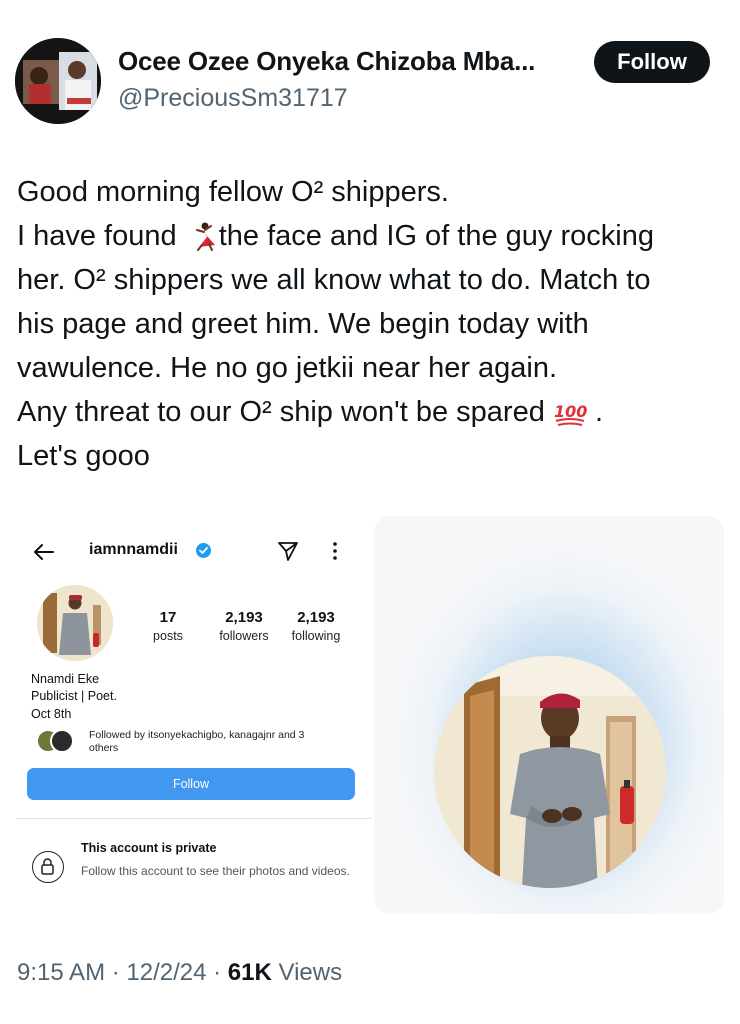  I want to click on avatar-image, so click(58, 81).